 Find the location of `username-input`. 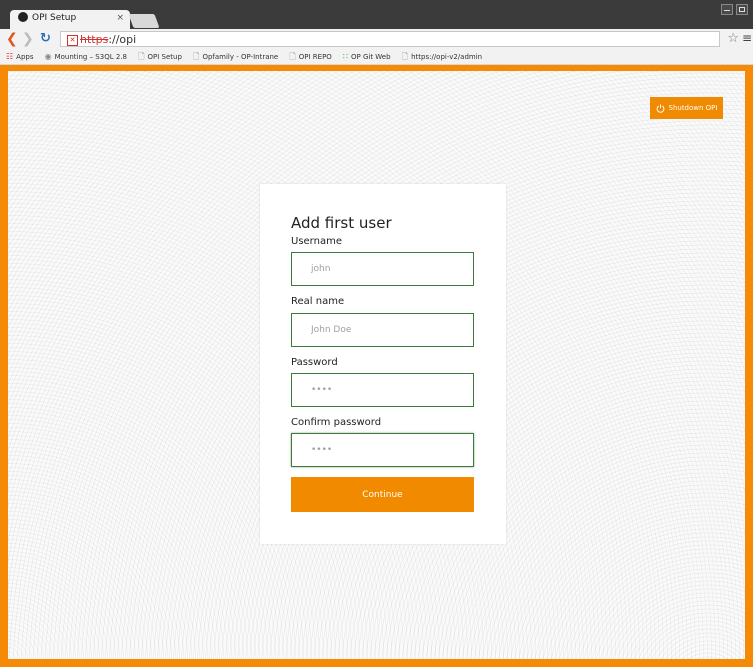

username-input is located at coordinates (382, 269).